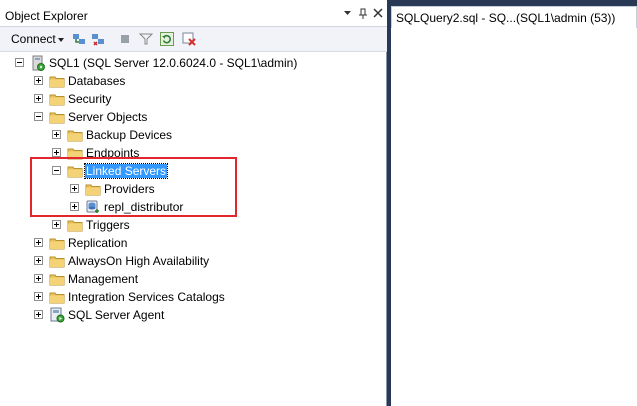  I want to click on disconnect-icon, so click(98, 39).